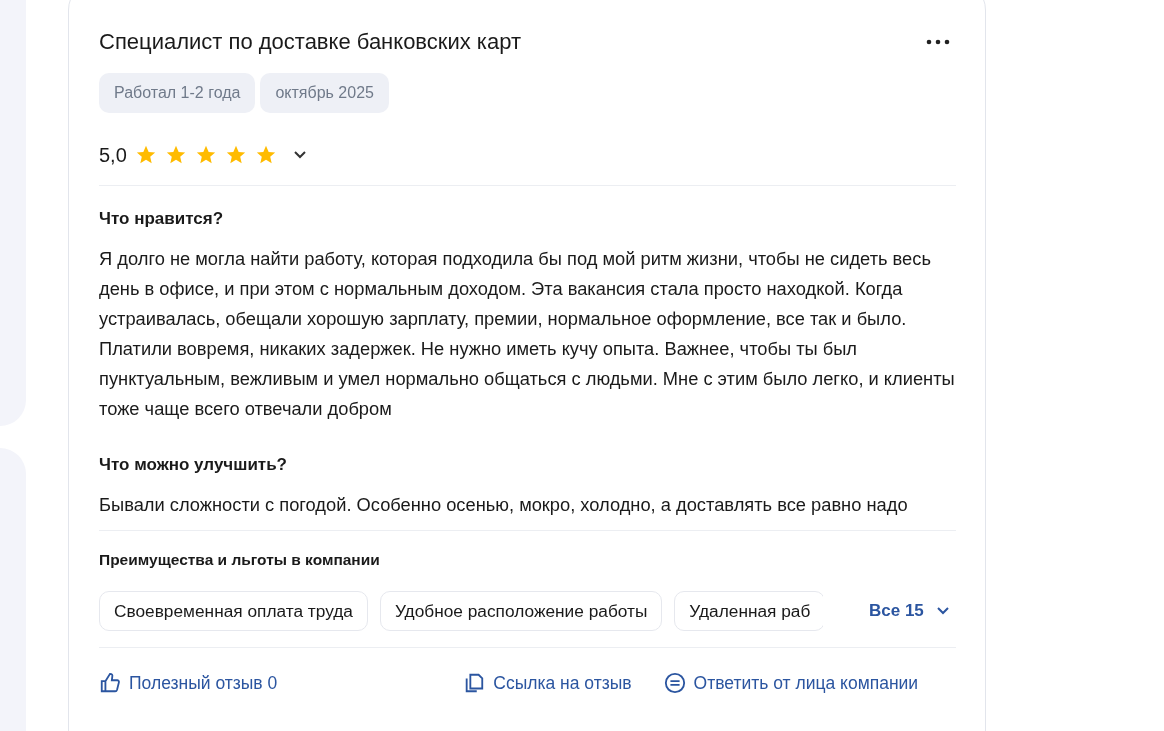 This screenshot has height=731, width=1164. I want to click on benefit-chip: Своевременная оплата труда, so click(233, 611).